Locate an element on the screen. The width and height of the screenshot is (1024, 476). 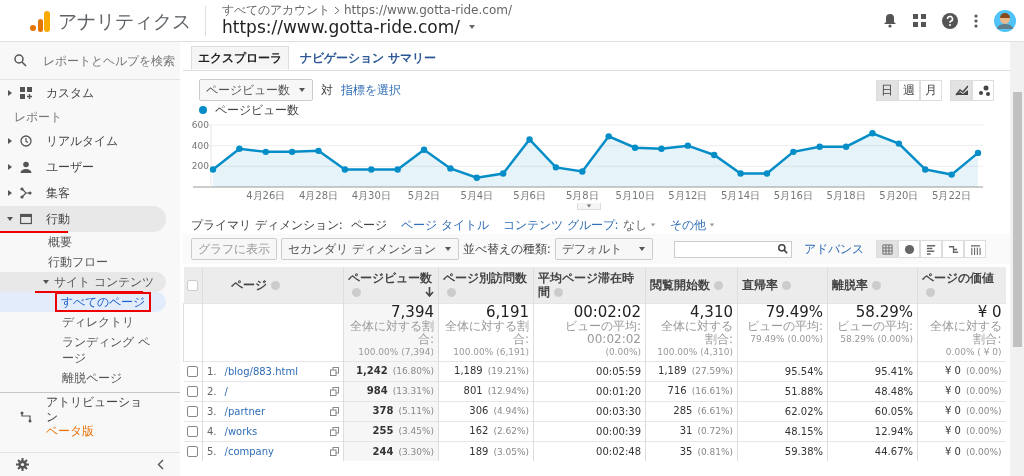
metric-dropdown: ページビュー数 is located at coordinates (256, 90).